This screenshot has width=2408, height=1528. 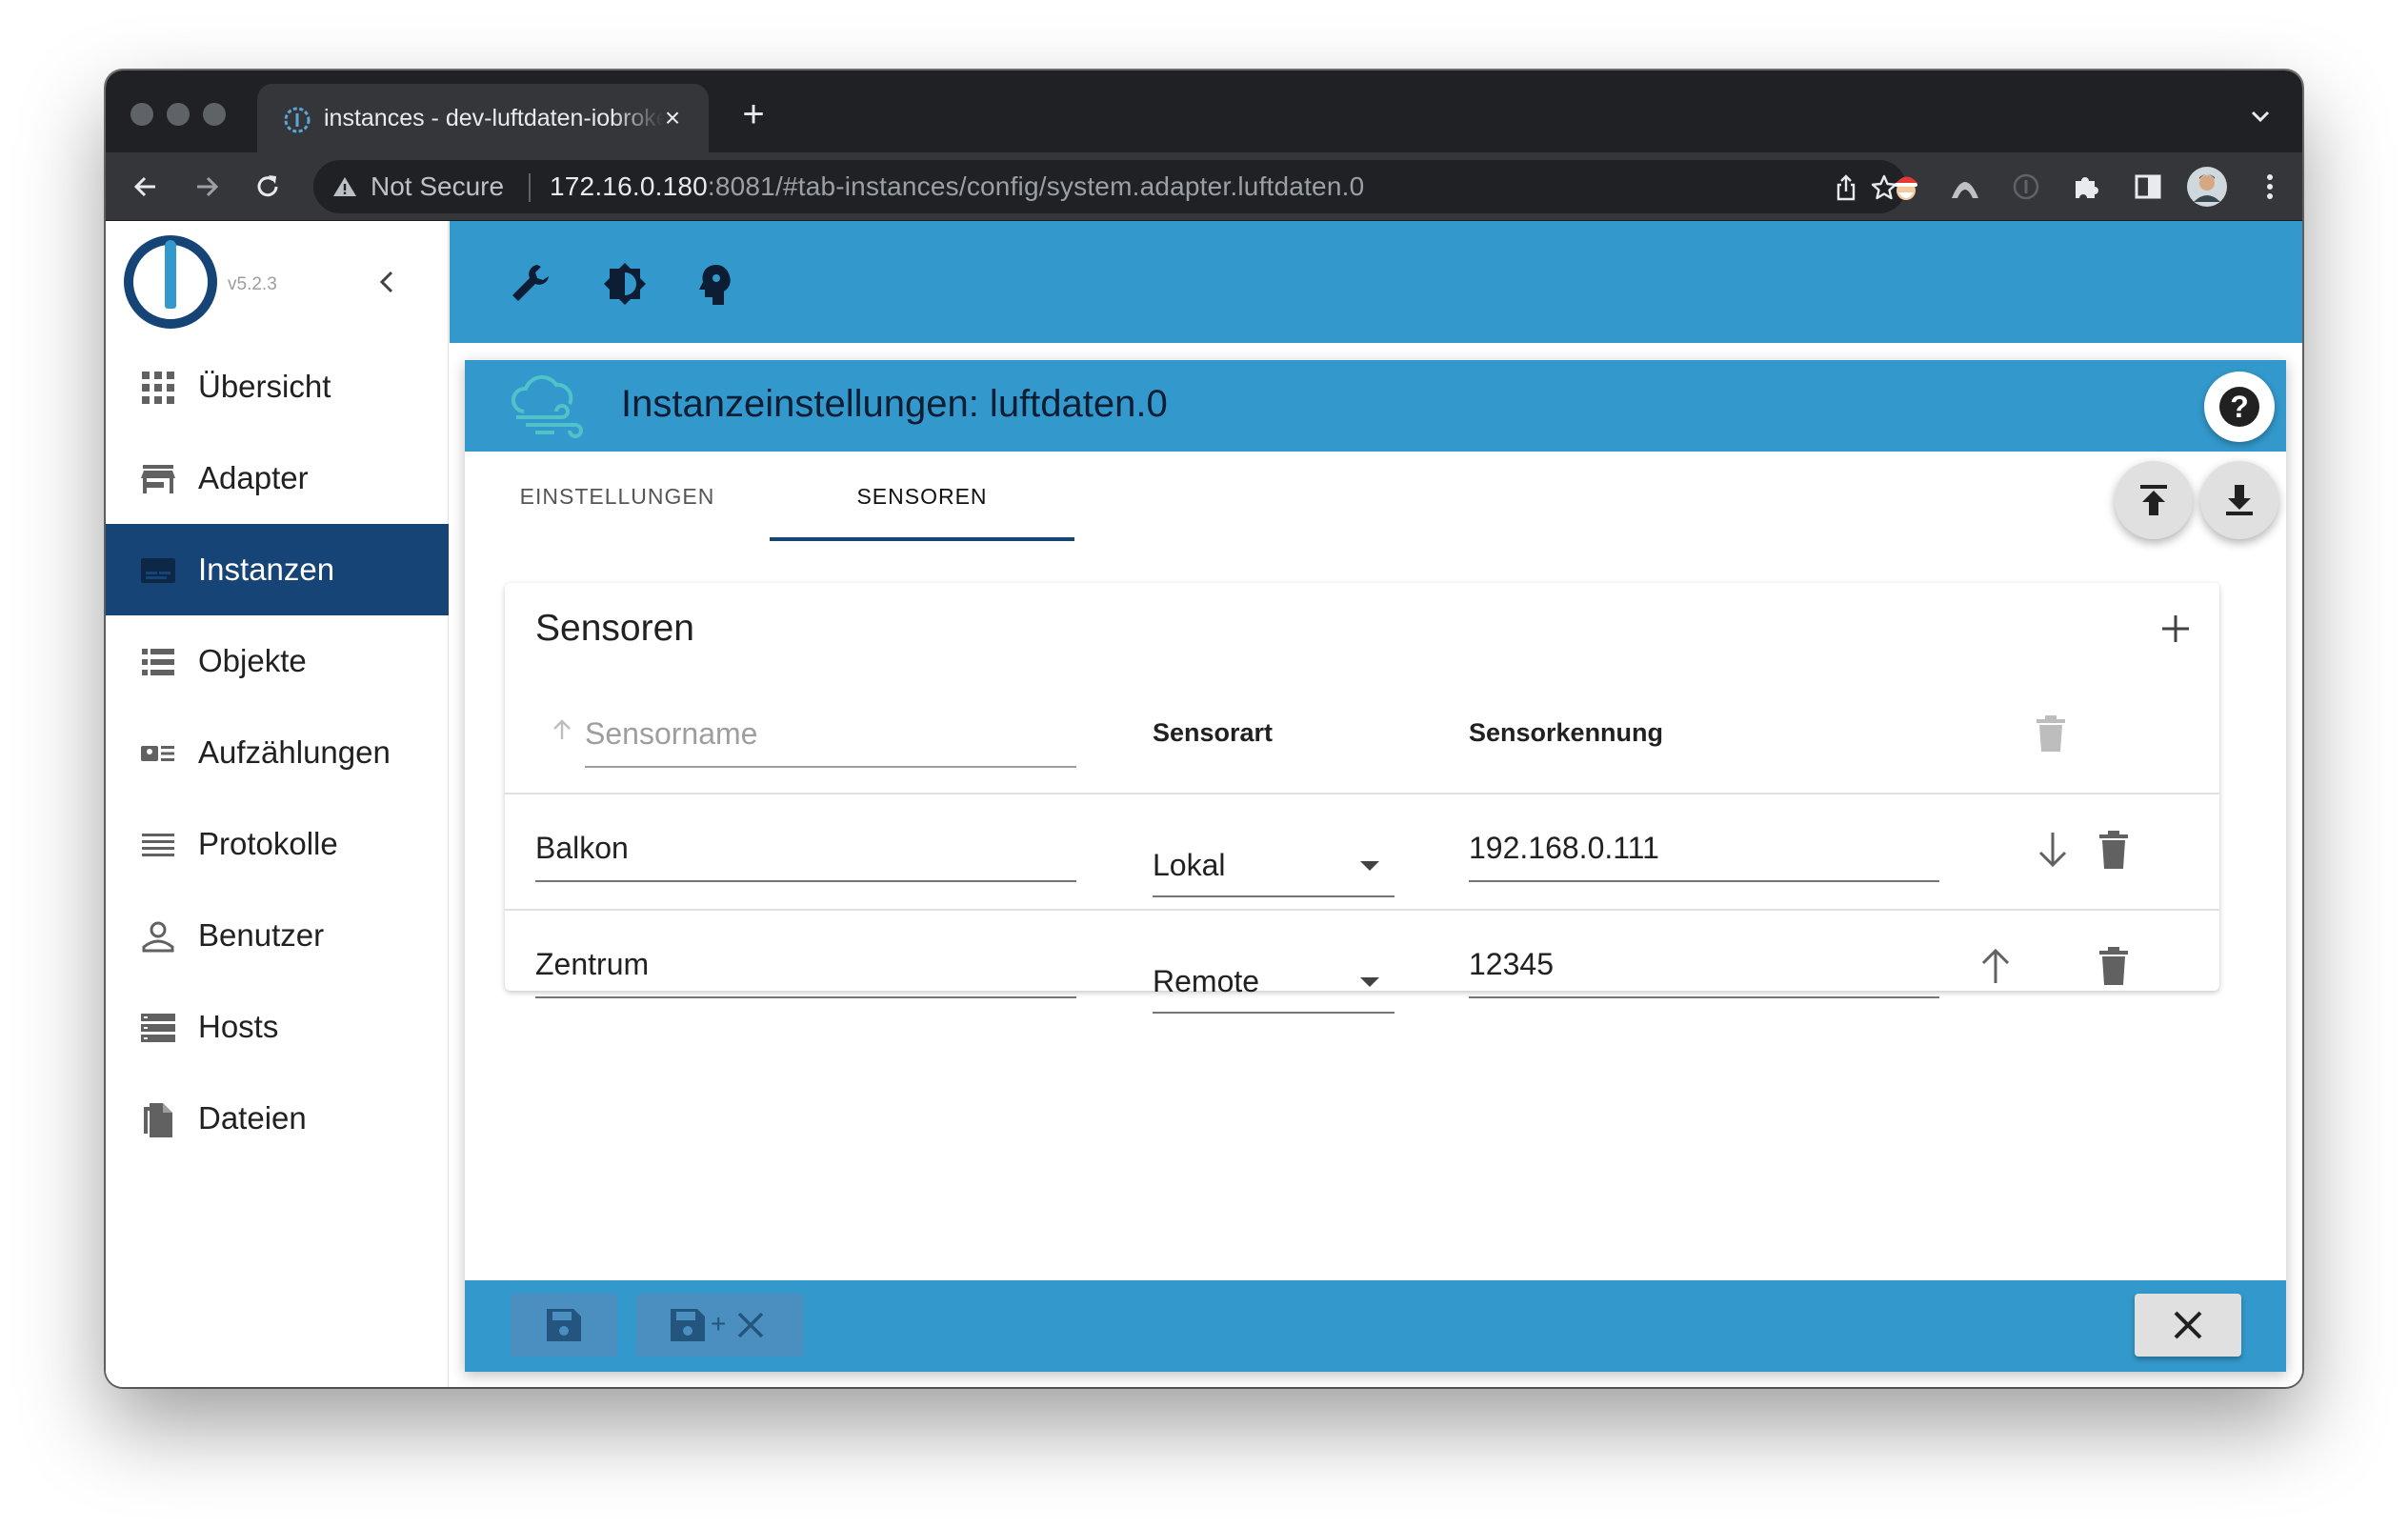 I want to click on sidebar-item-adapter: Adapter, so click(x=277, y=478).